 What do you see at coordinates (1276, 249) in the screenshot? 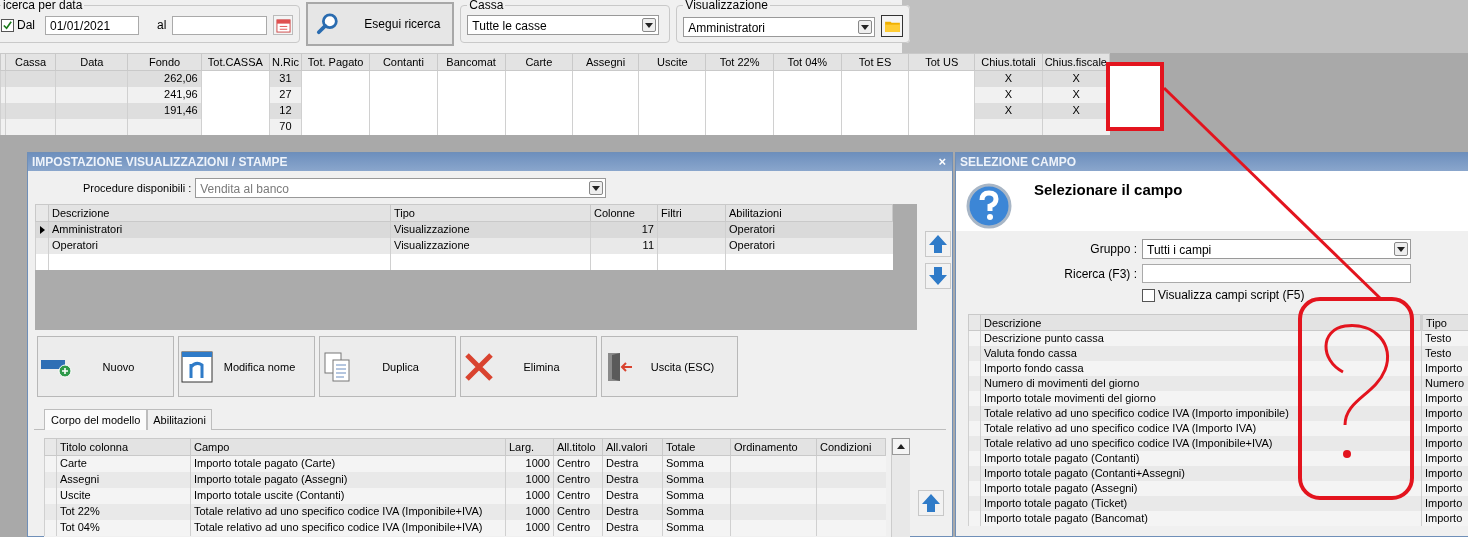
I see `group-dropdown: Tutti i campi` at bounding box center [1276, 249].